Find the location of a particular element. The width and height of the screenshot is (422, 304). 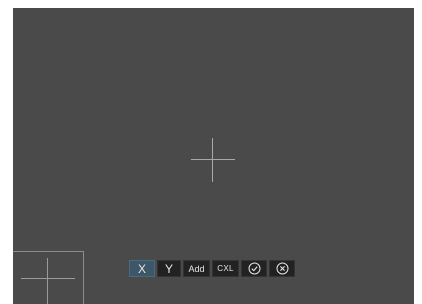

preview-horizontal-line is located at coordinates (48, 278).